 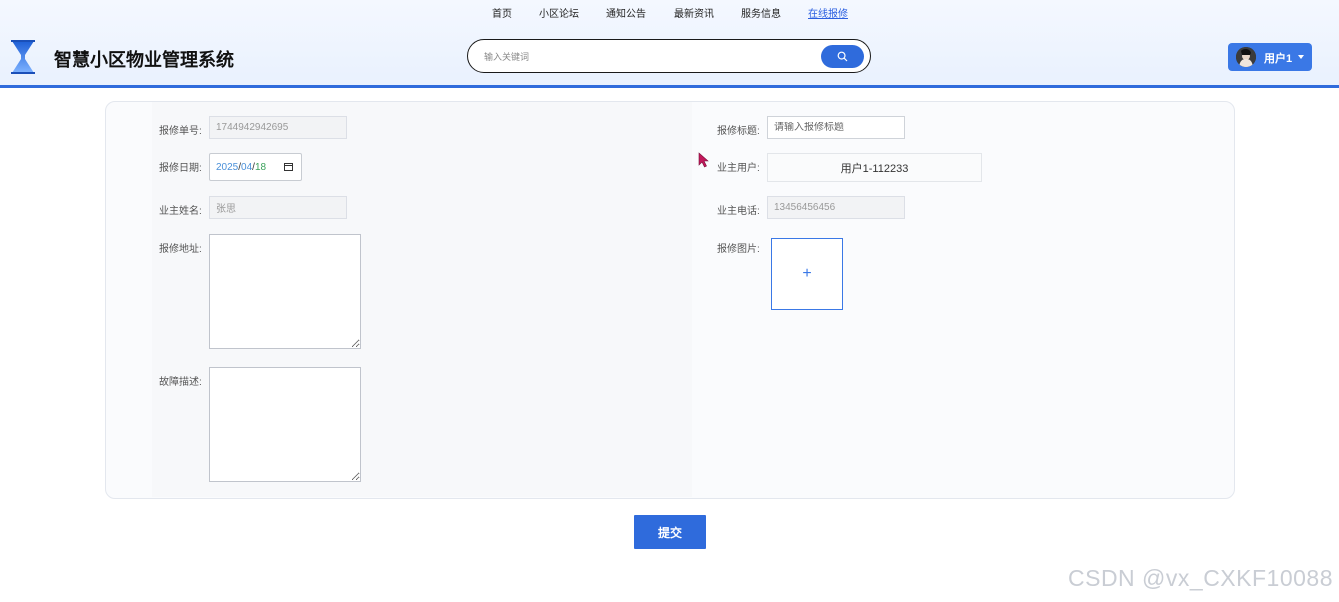 I want to click on search-button, so click(x=842, y=56).